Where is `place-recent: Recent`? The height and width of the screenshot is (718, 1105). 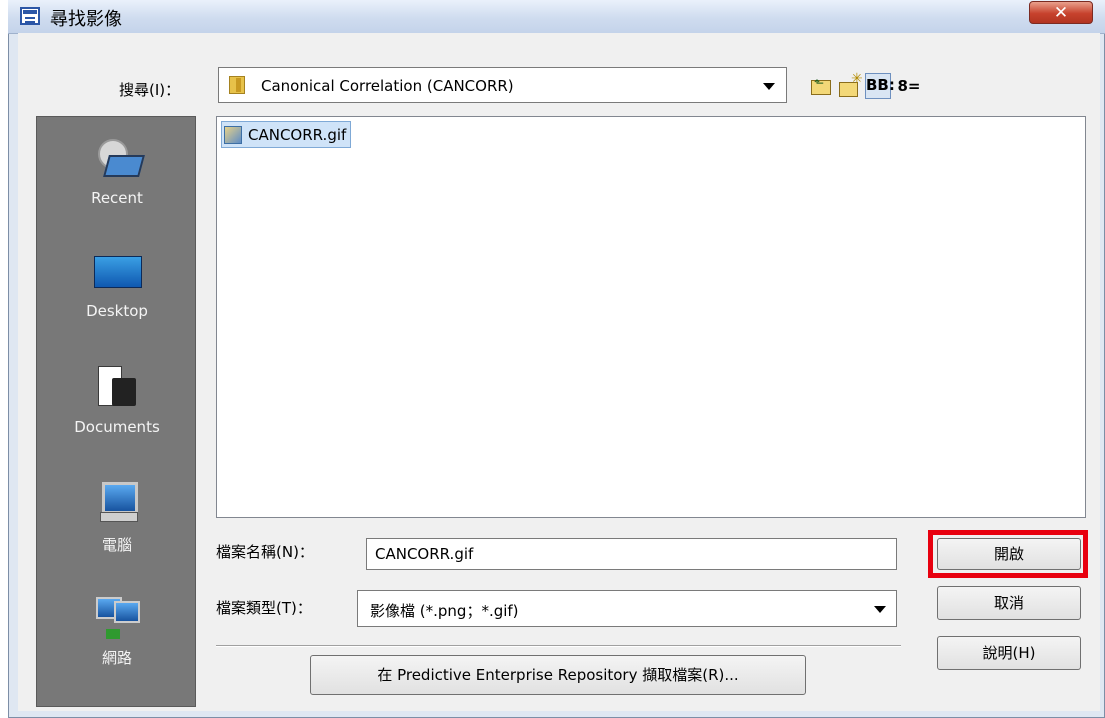 place-recent: Recent is located at coordinates (117, 173).